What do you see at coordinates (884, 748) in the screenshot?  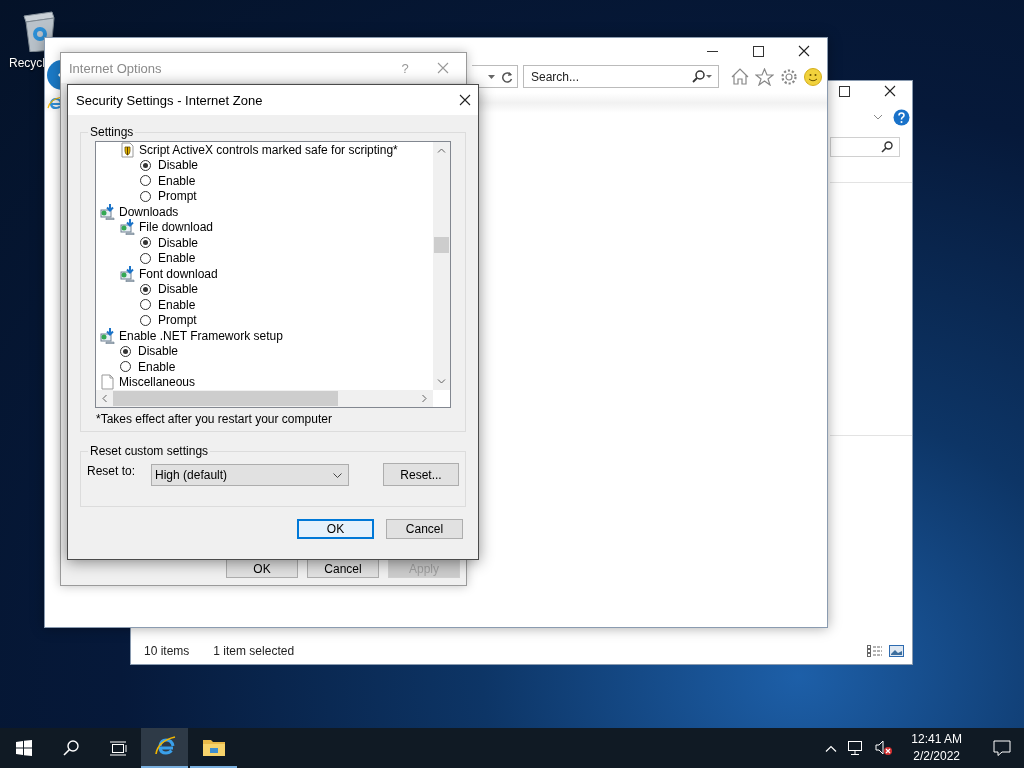 I see `muted-speaker-icon` at bounding box center [884, 748].